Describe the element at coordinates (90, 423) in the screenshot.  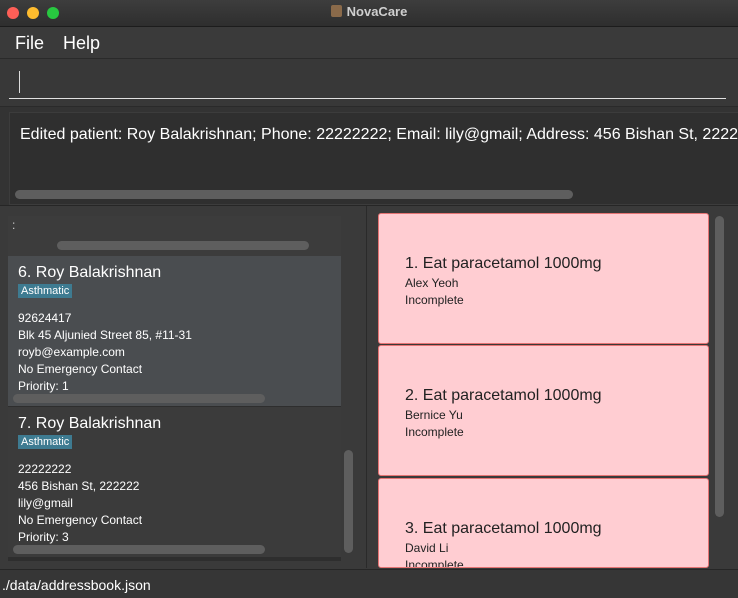
I see `patient-name: 7. Roy Balakrishnan` at that location.